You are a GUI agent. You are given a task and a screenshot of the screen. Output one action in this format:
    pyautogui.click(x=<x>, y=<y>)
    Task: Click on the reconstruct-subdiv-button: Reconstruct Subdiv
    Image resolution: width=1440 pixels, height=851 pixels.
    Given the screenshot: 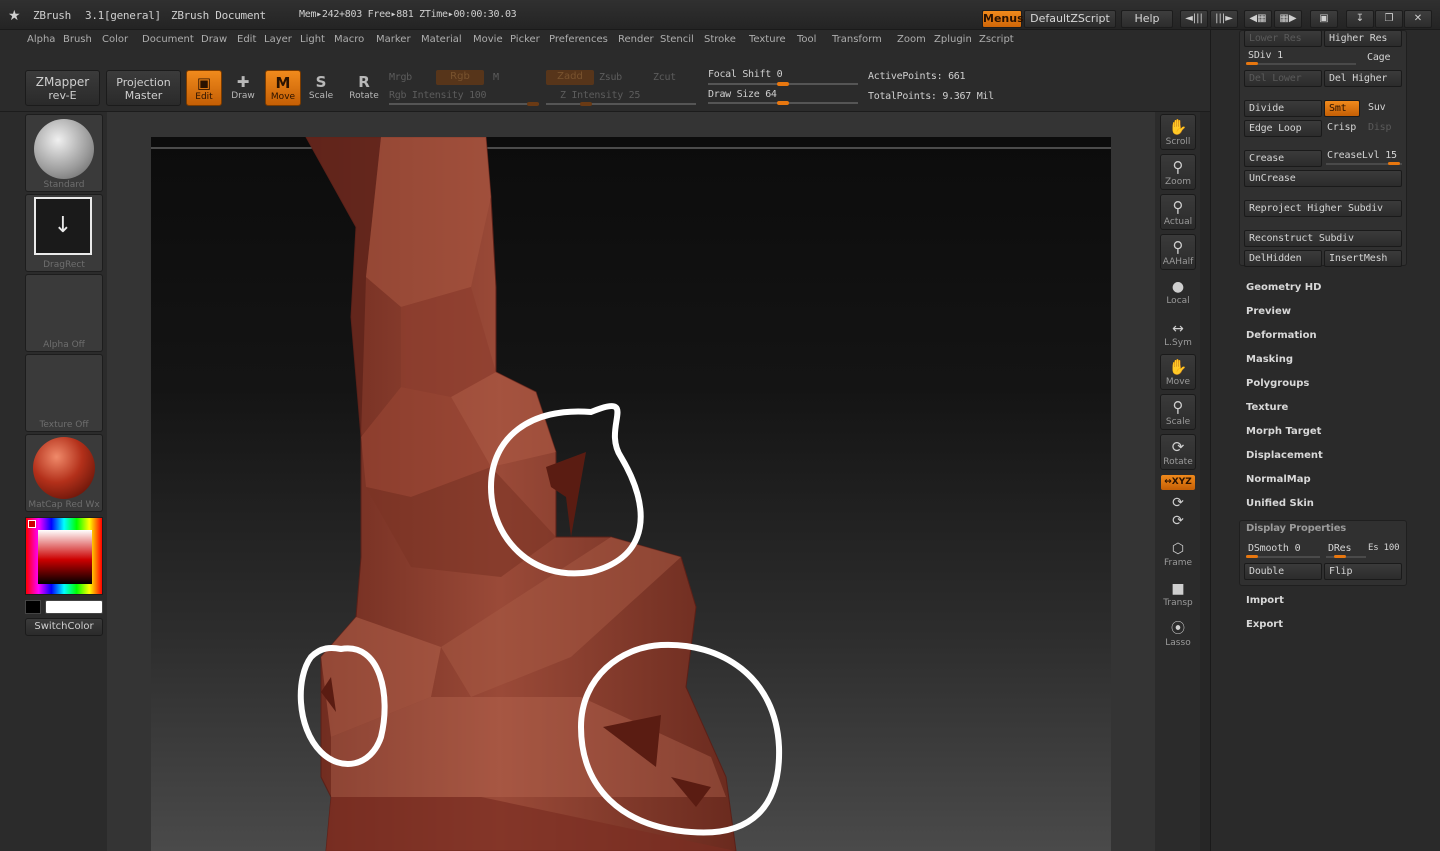 What is the action you would take?
    pyautogui.click(x=1323, y=238)
    